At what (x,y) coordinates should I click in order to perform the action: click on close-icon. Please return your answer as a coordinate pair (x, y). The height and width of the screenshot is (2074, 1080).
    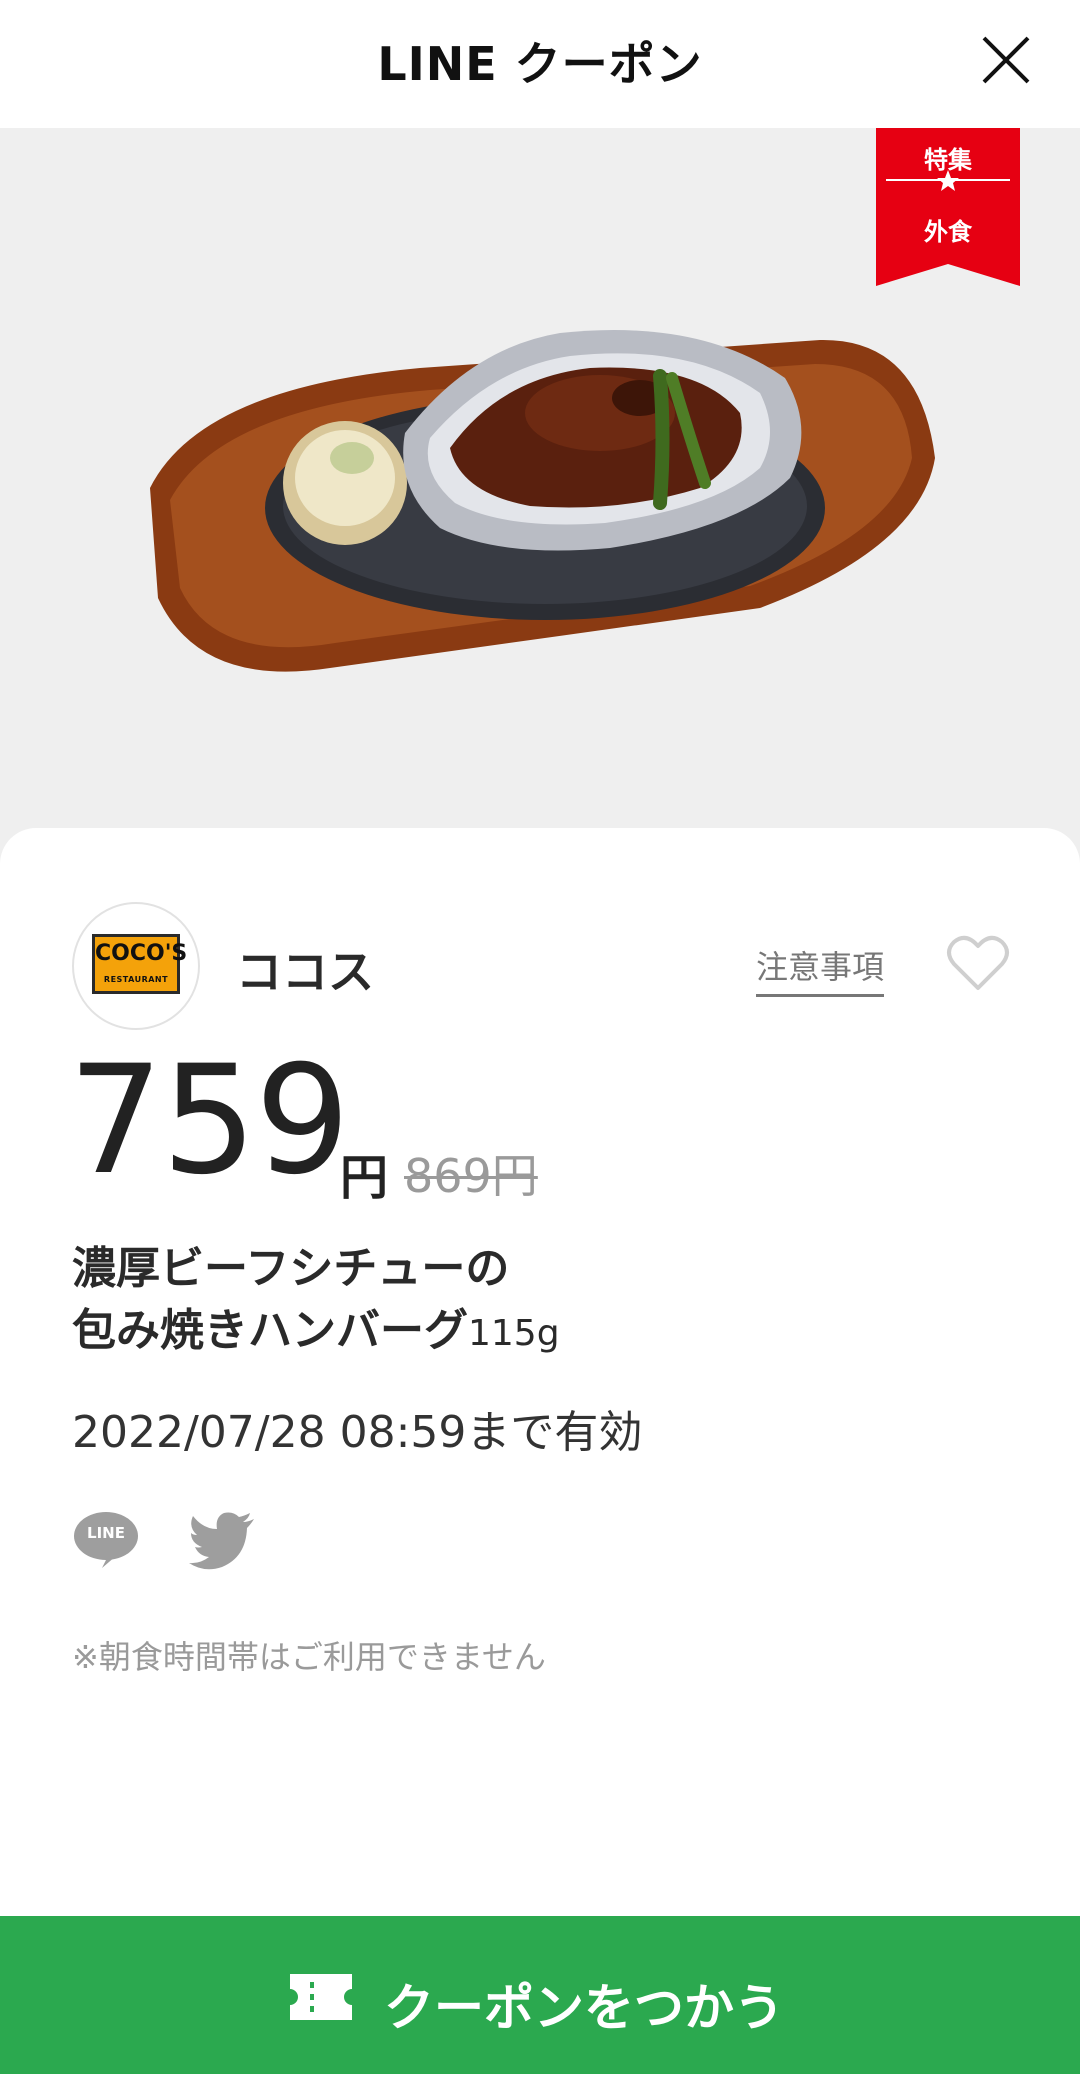
    Looking at the image, I should click on (1006, 60).